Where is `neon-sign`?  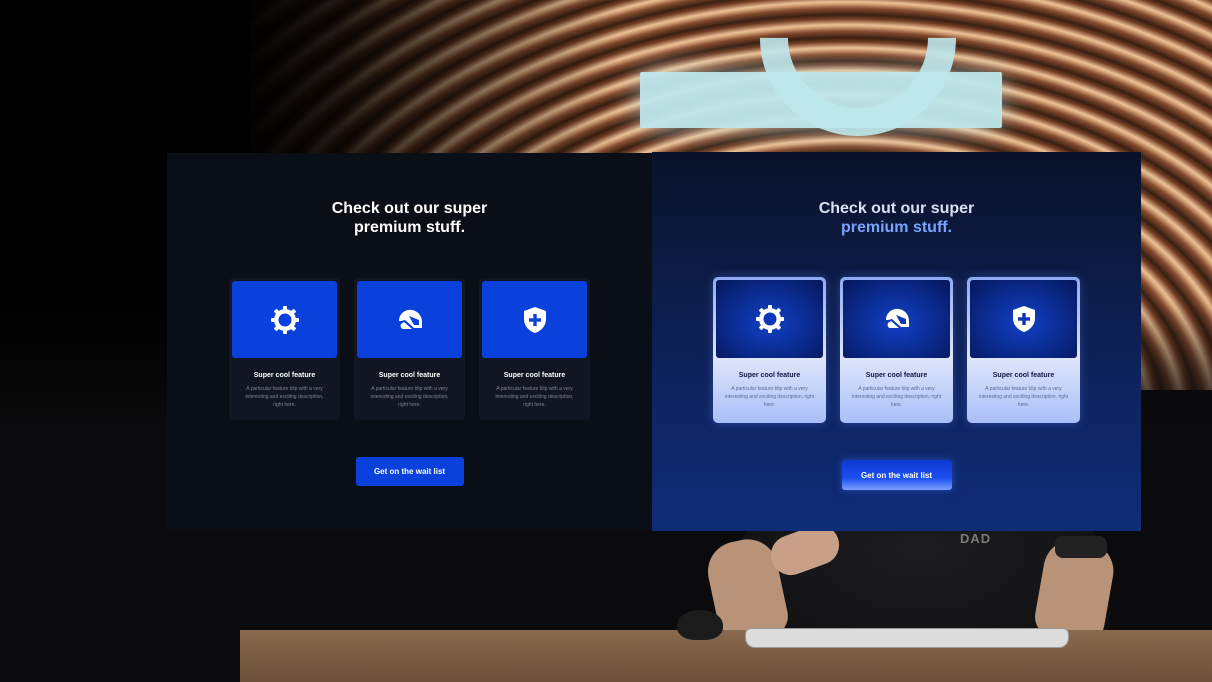
neon-sign is located at coordinates (821, 100).